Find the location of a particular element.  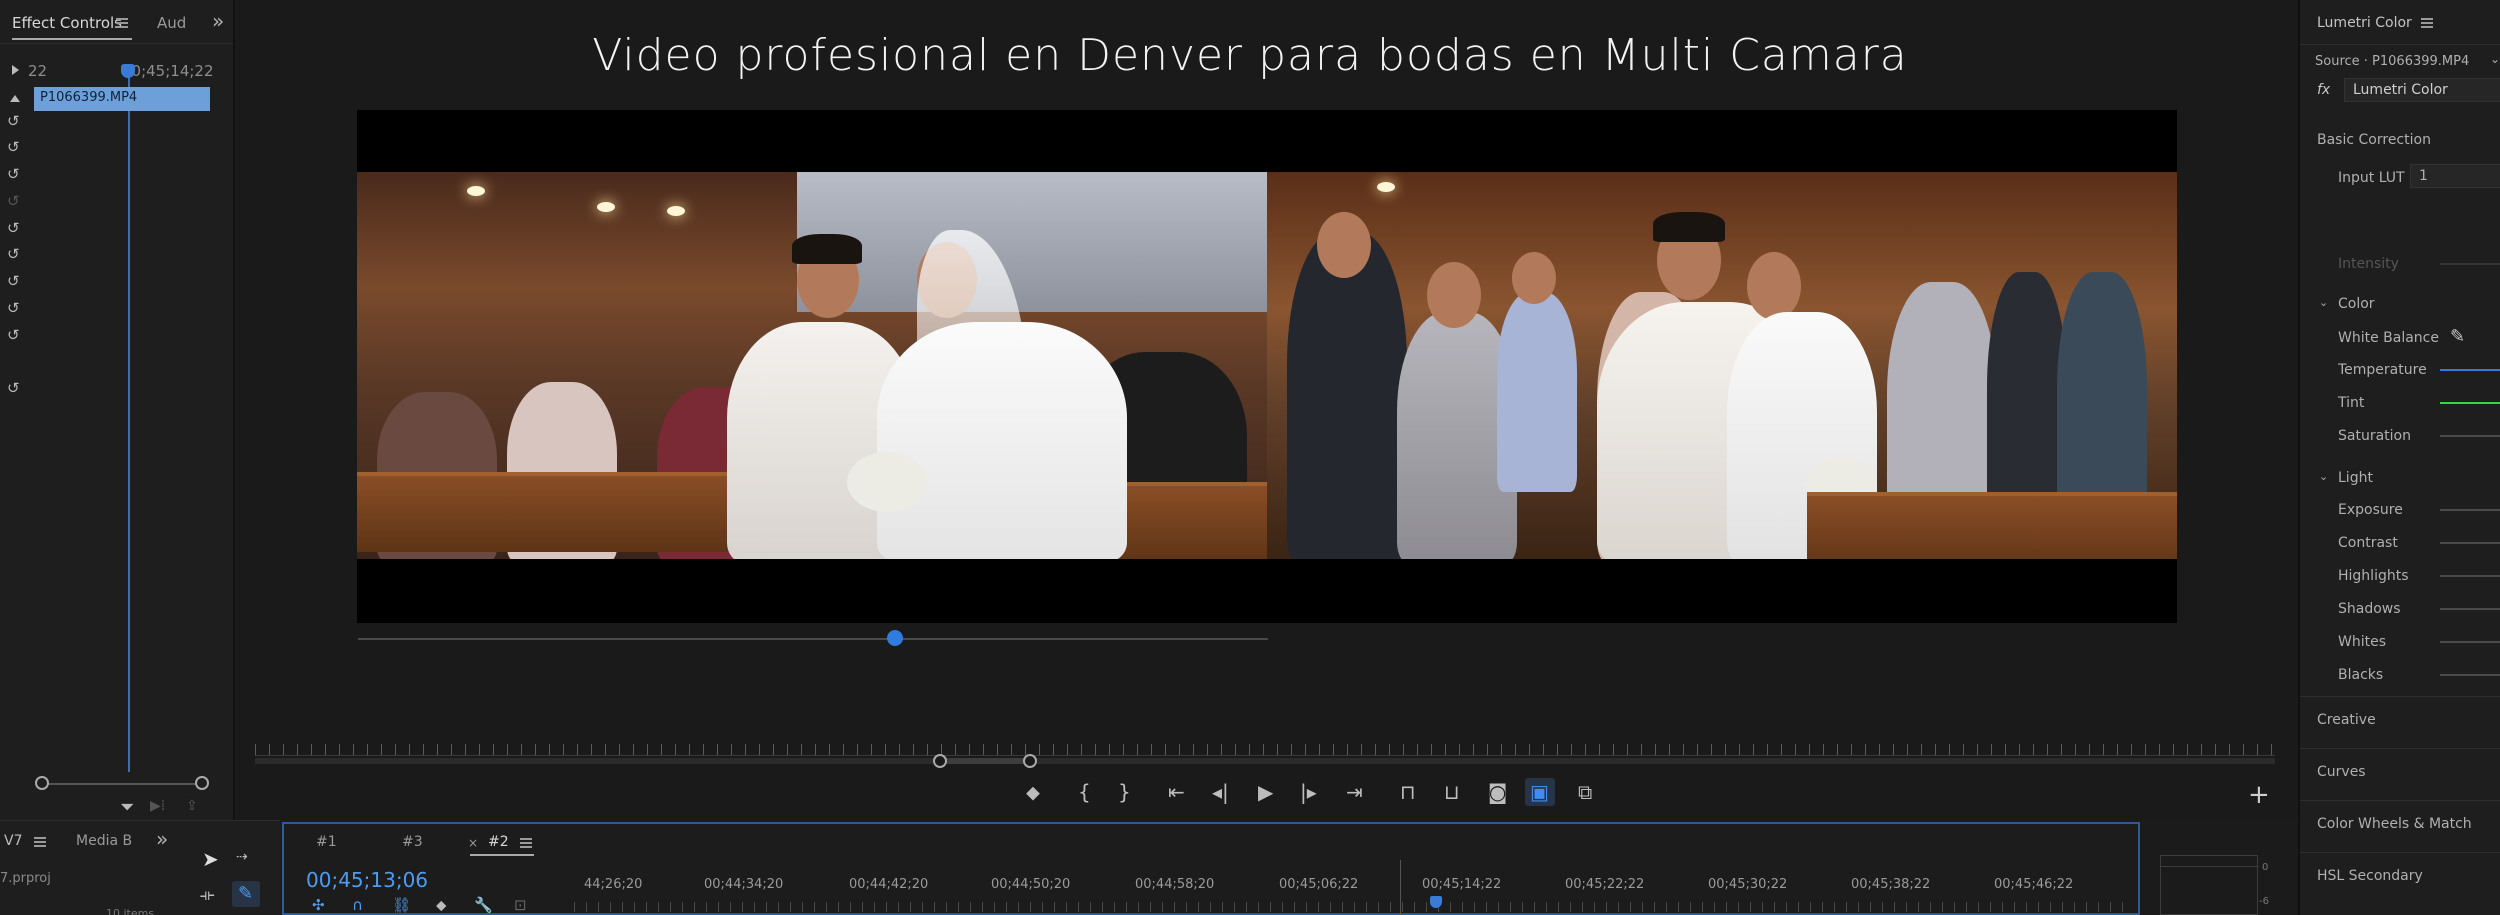

ruler-timecode: 00;45;22;22 is located at coordinates (1605, 884).